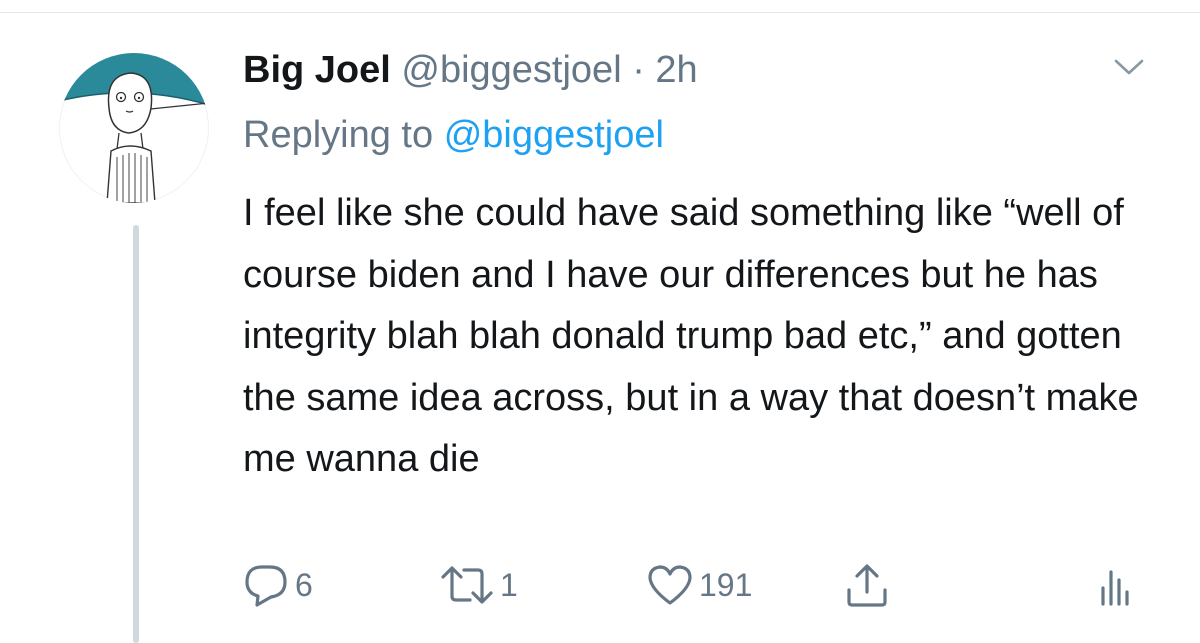 This screenshot has height=643, width=1200. I want to click on chevron-down-icon, so click(1129, 67).